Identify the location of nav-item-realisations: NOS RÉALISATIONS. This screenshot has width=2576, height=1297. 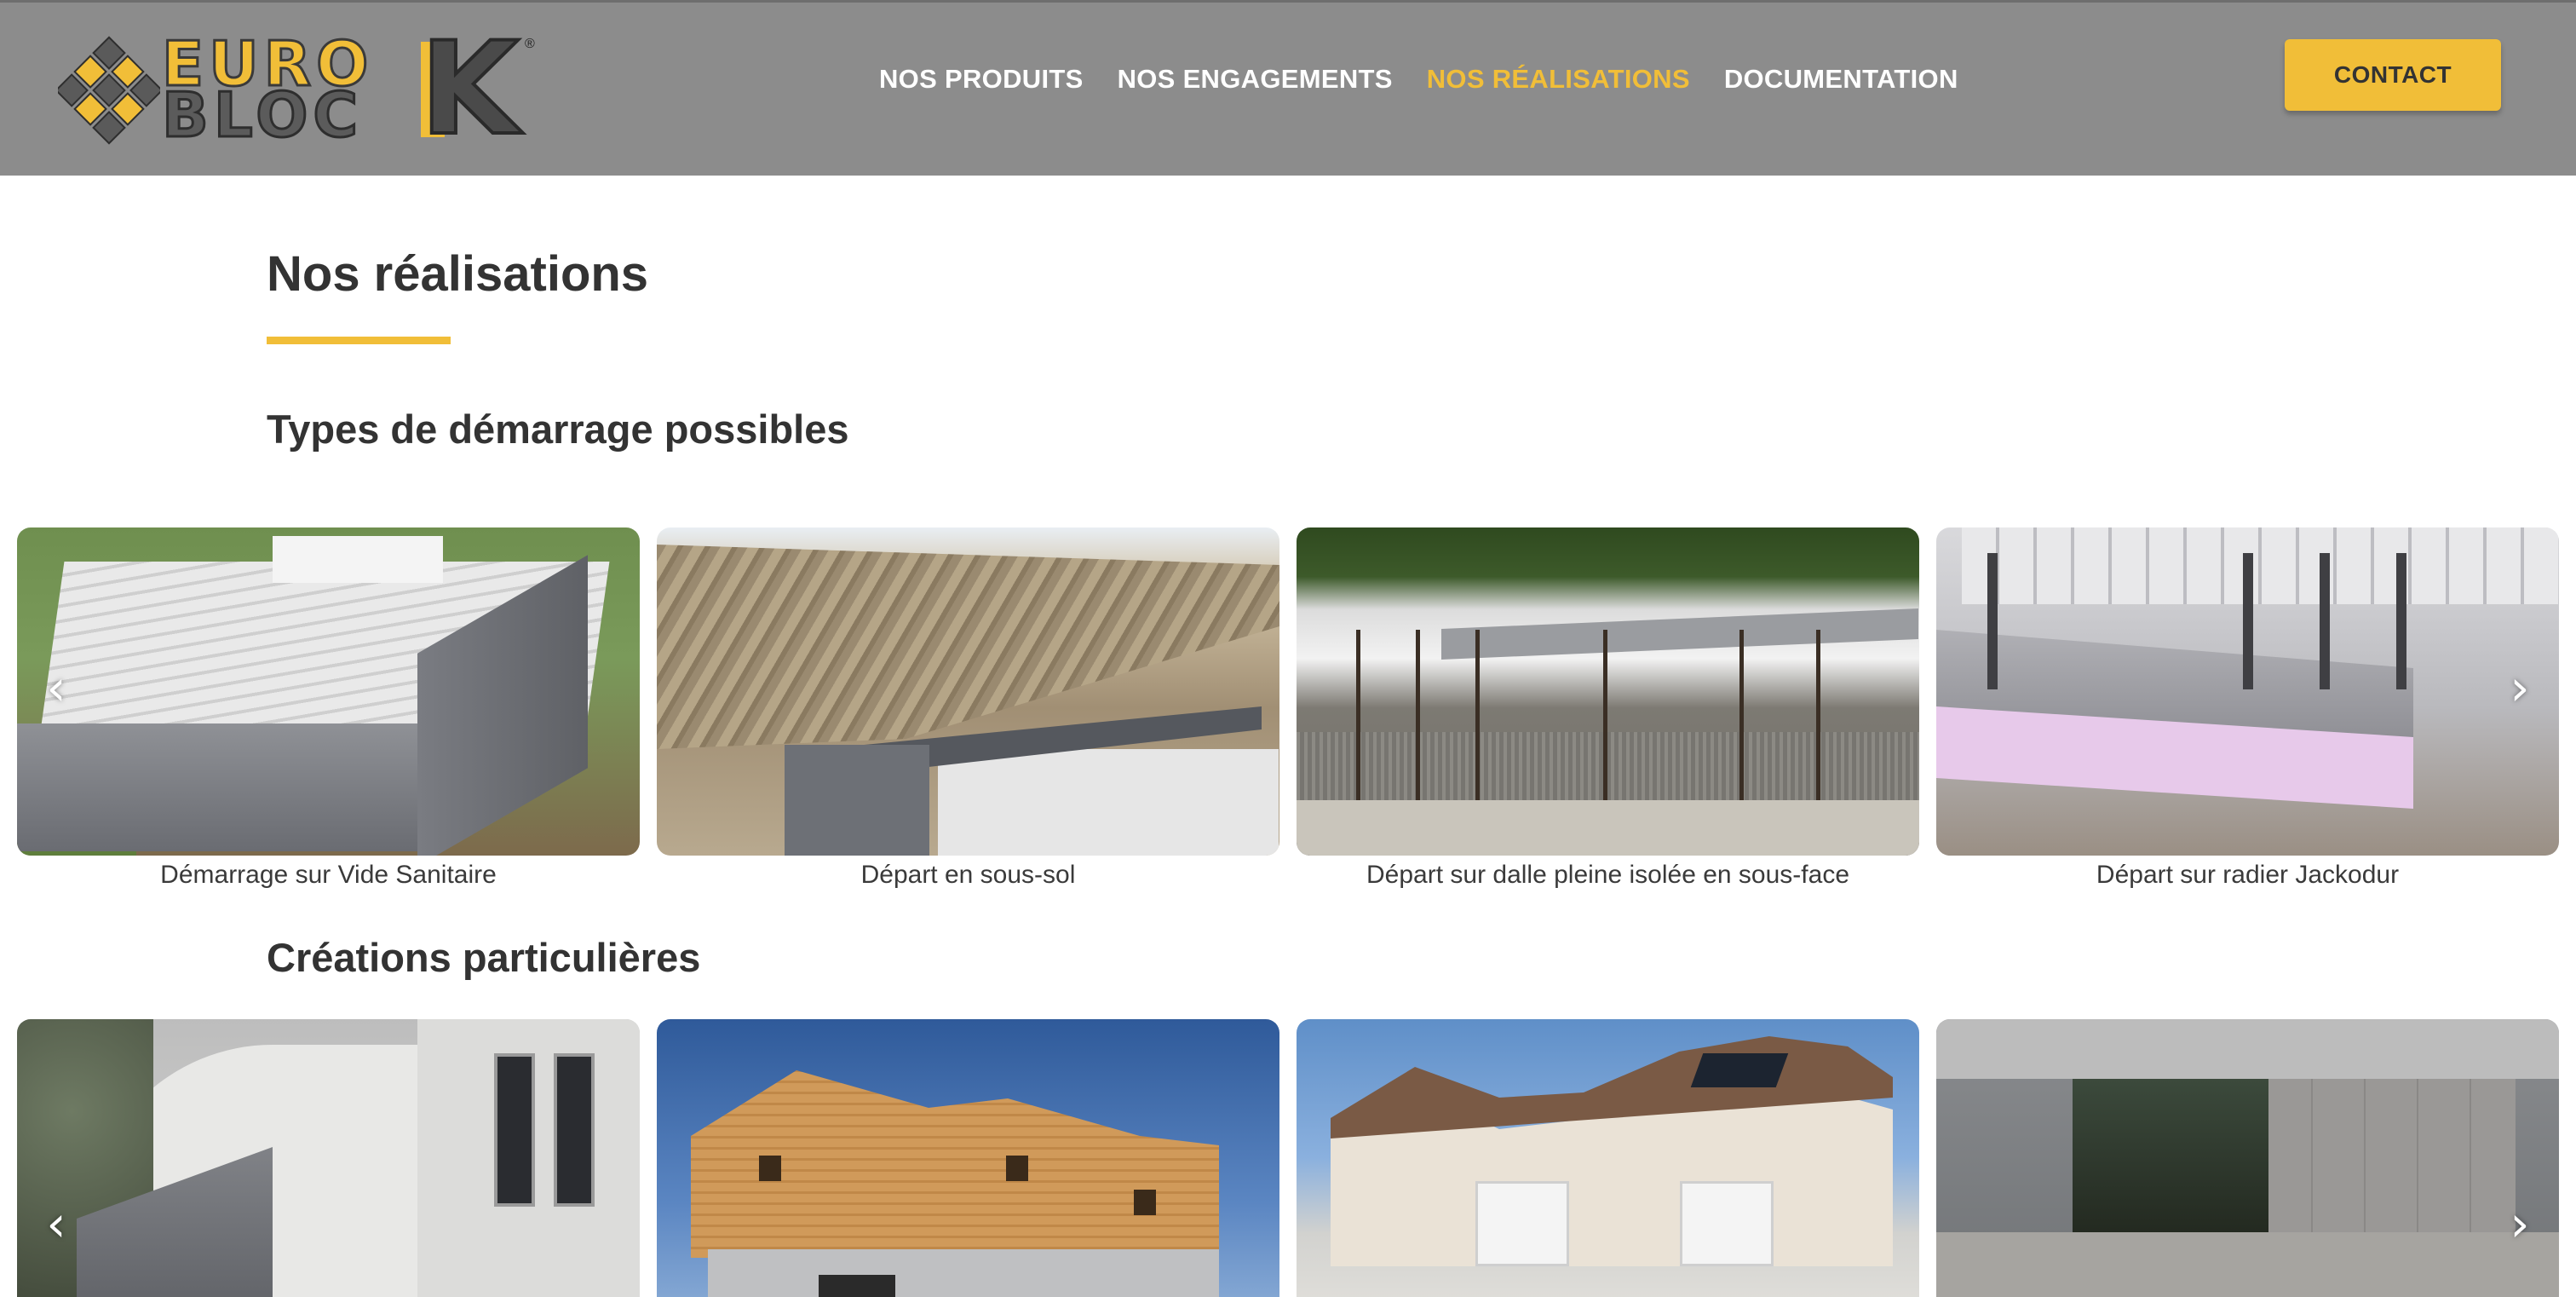
(1559, 79).